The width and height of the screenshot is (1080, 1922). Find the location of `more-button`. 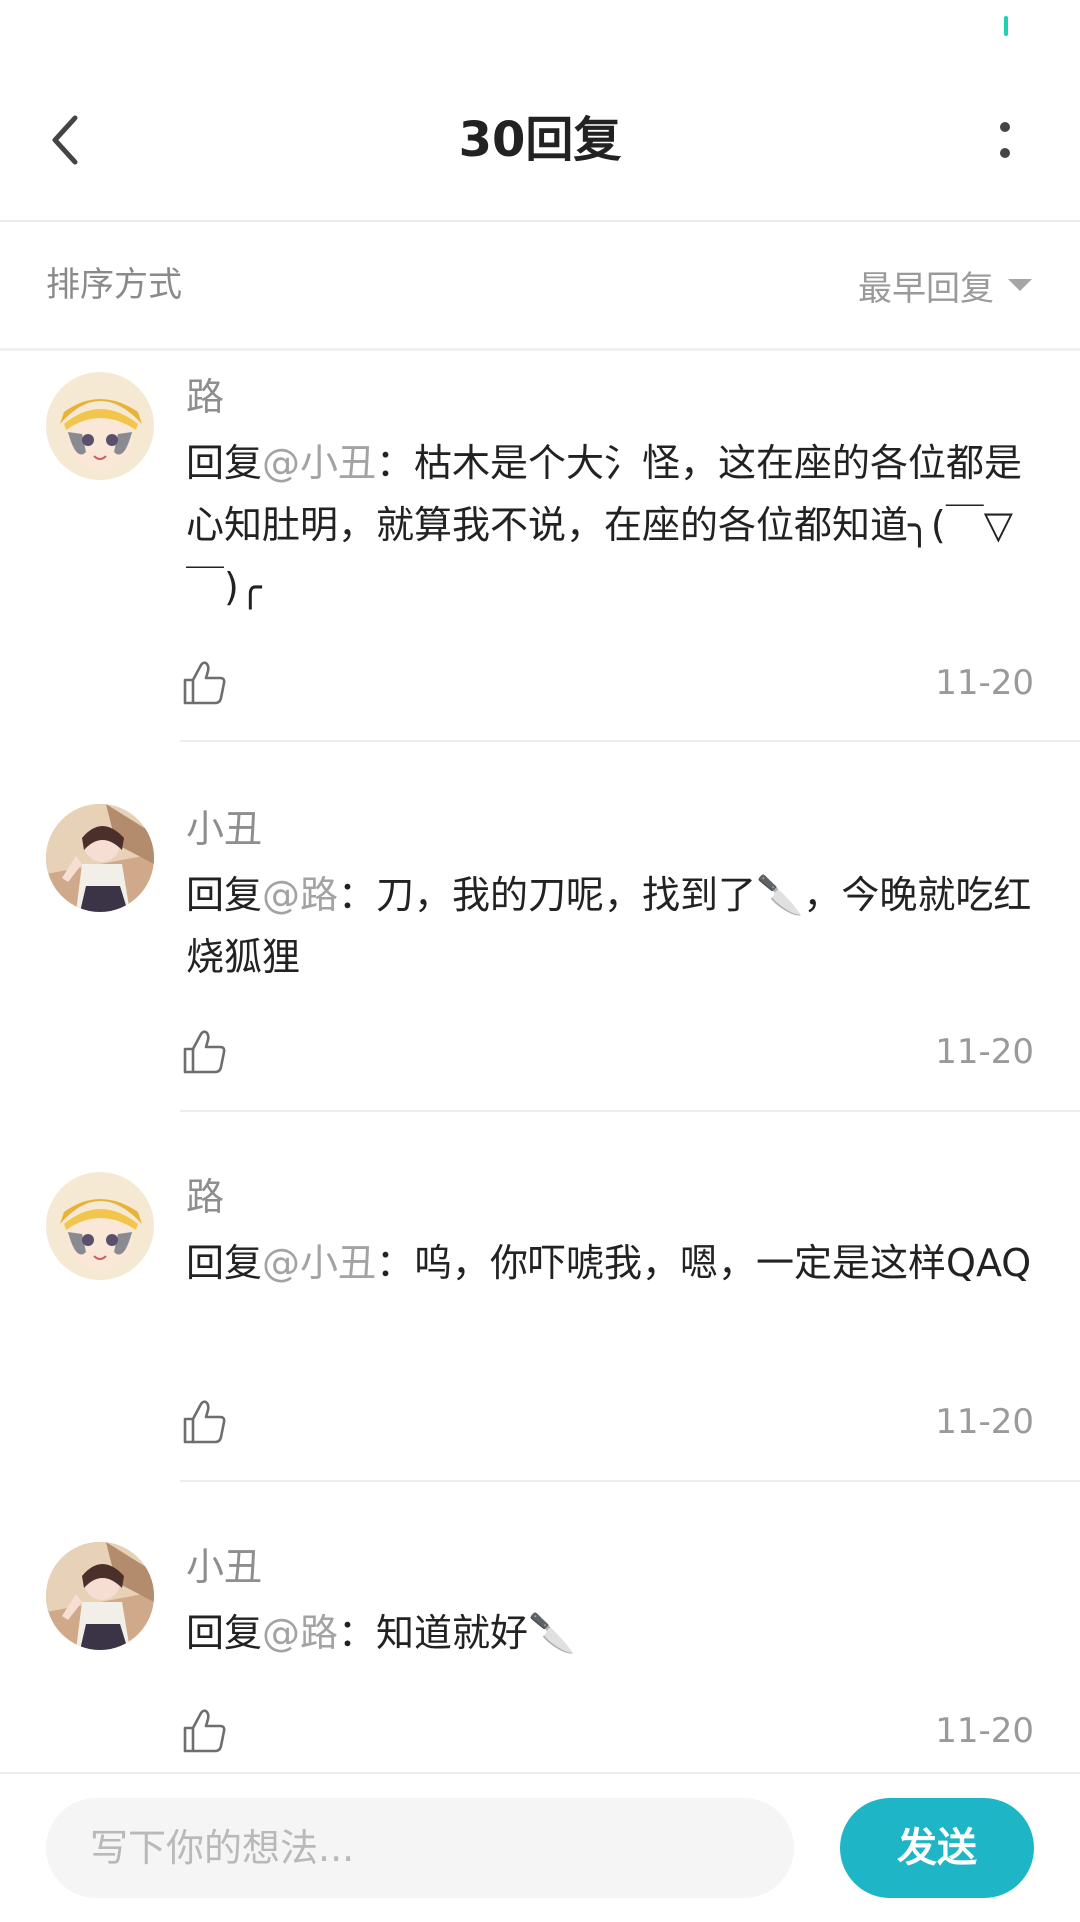

more-button is located at coordinates (1005, 140).